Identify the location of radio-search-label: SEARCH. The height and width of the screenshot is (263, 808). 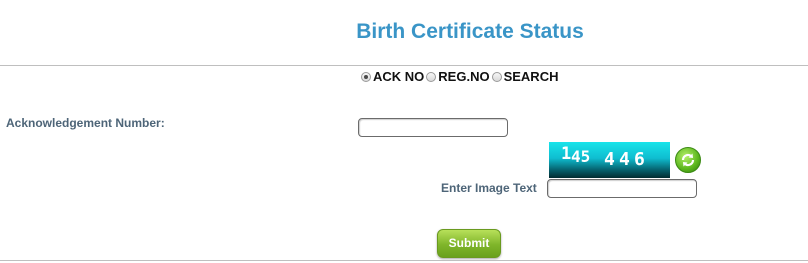
(531, 76).